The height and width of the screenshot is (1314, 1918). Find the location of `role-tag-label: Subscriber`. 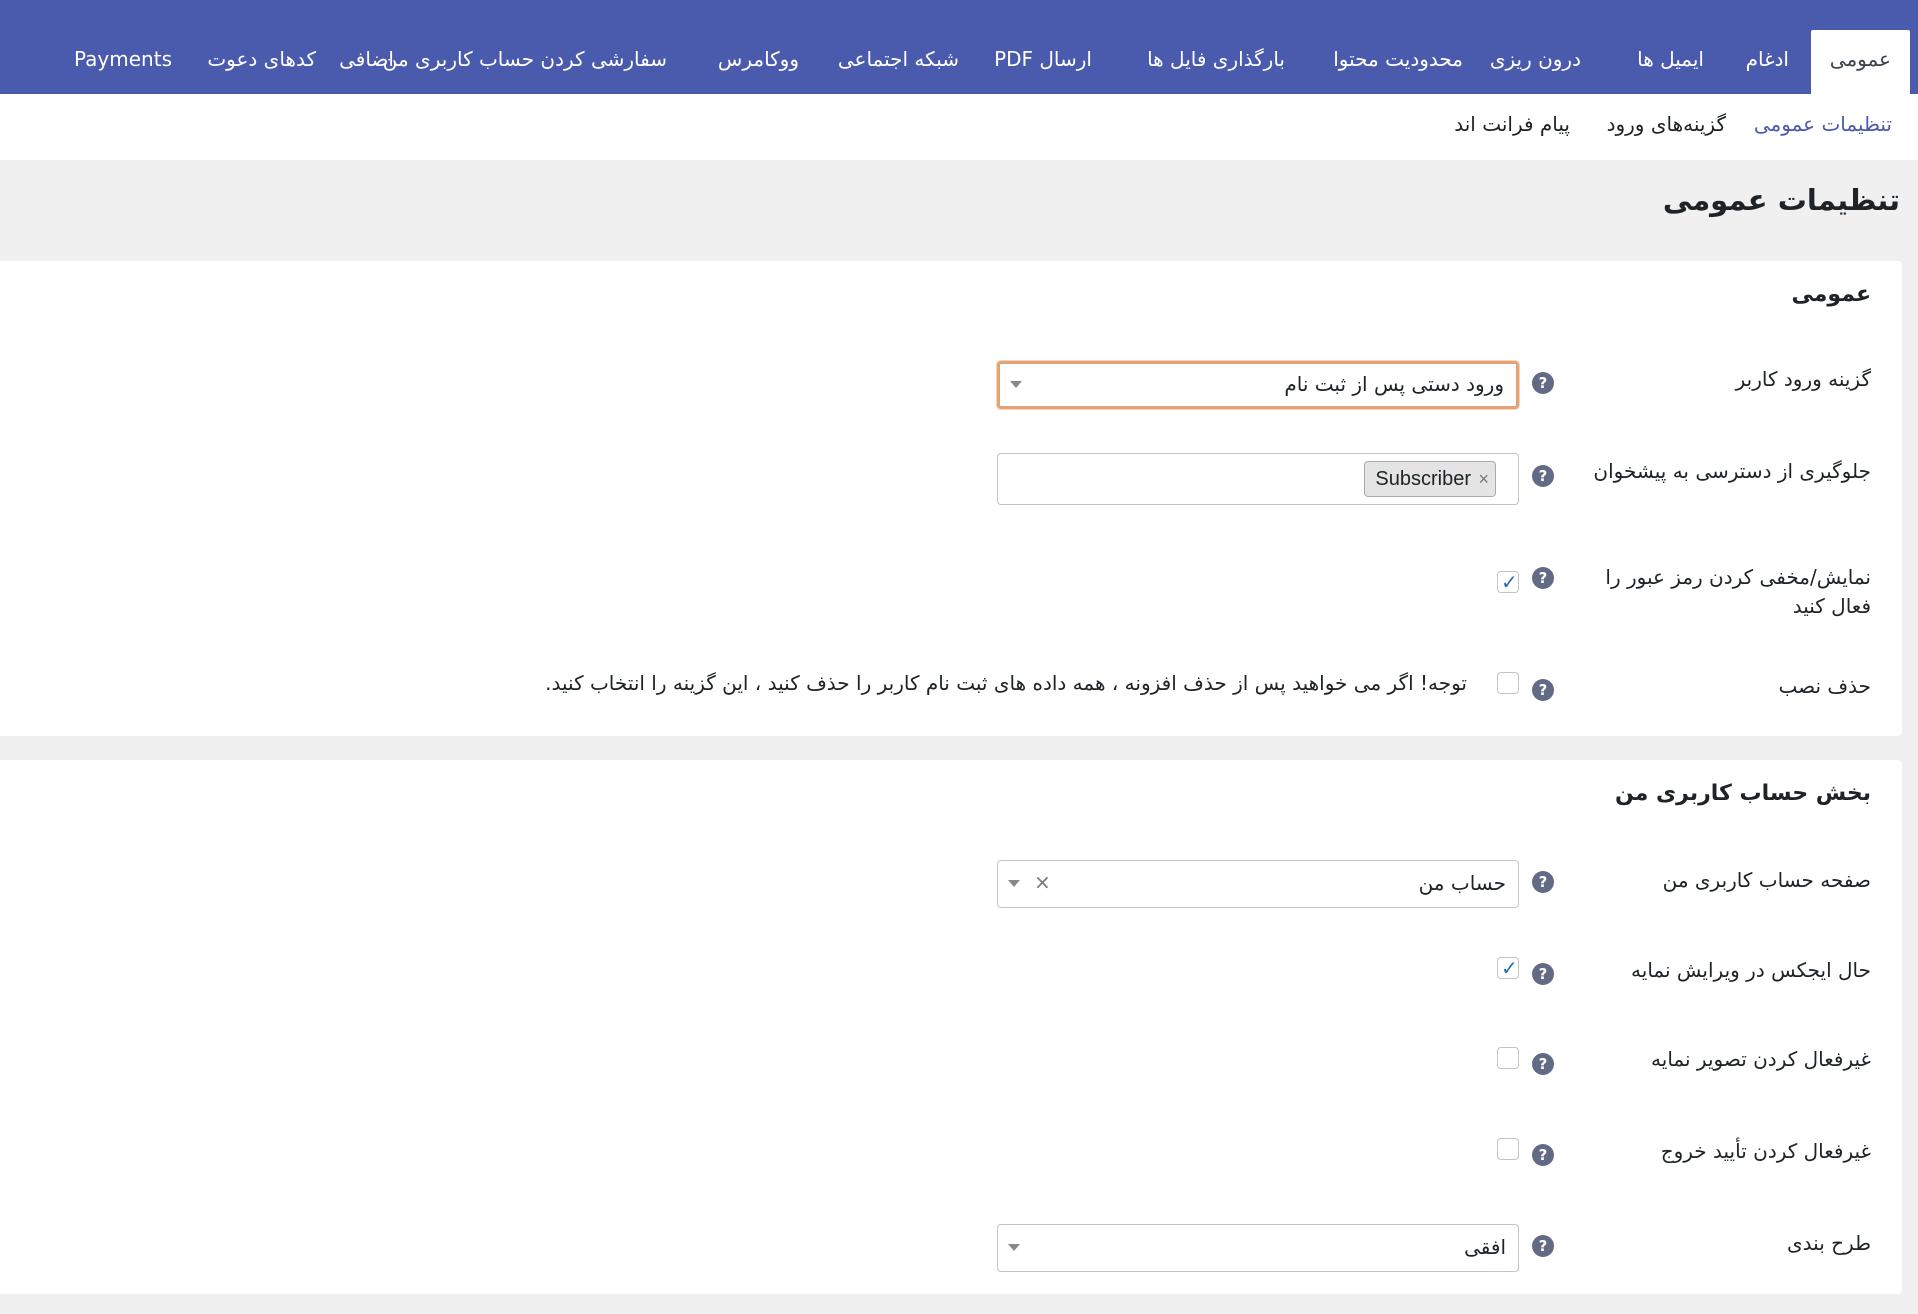

role-tag-label: Subscriber is located at coordinates (1423, 479).